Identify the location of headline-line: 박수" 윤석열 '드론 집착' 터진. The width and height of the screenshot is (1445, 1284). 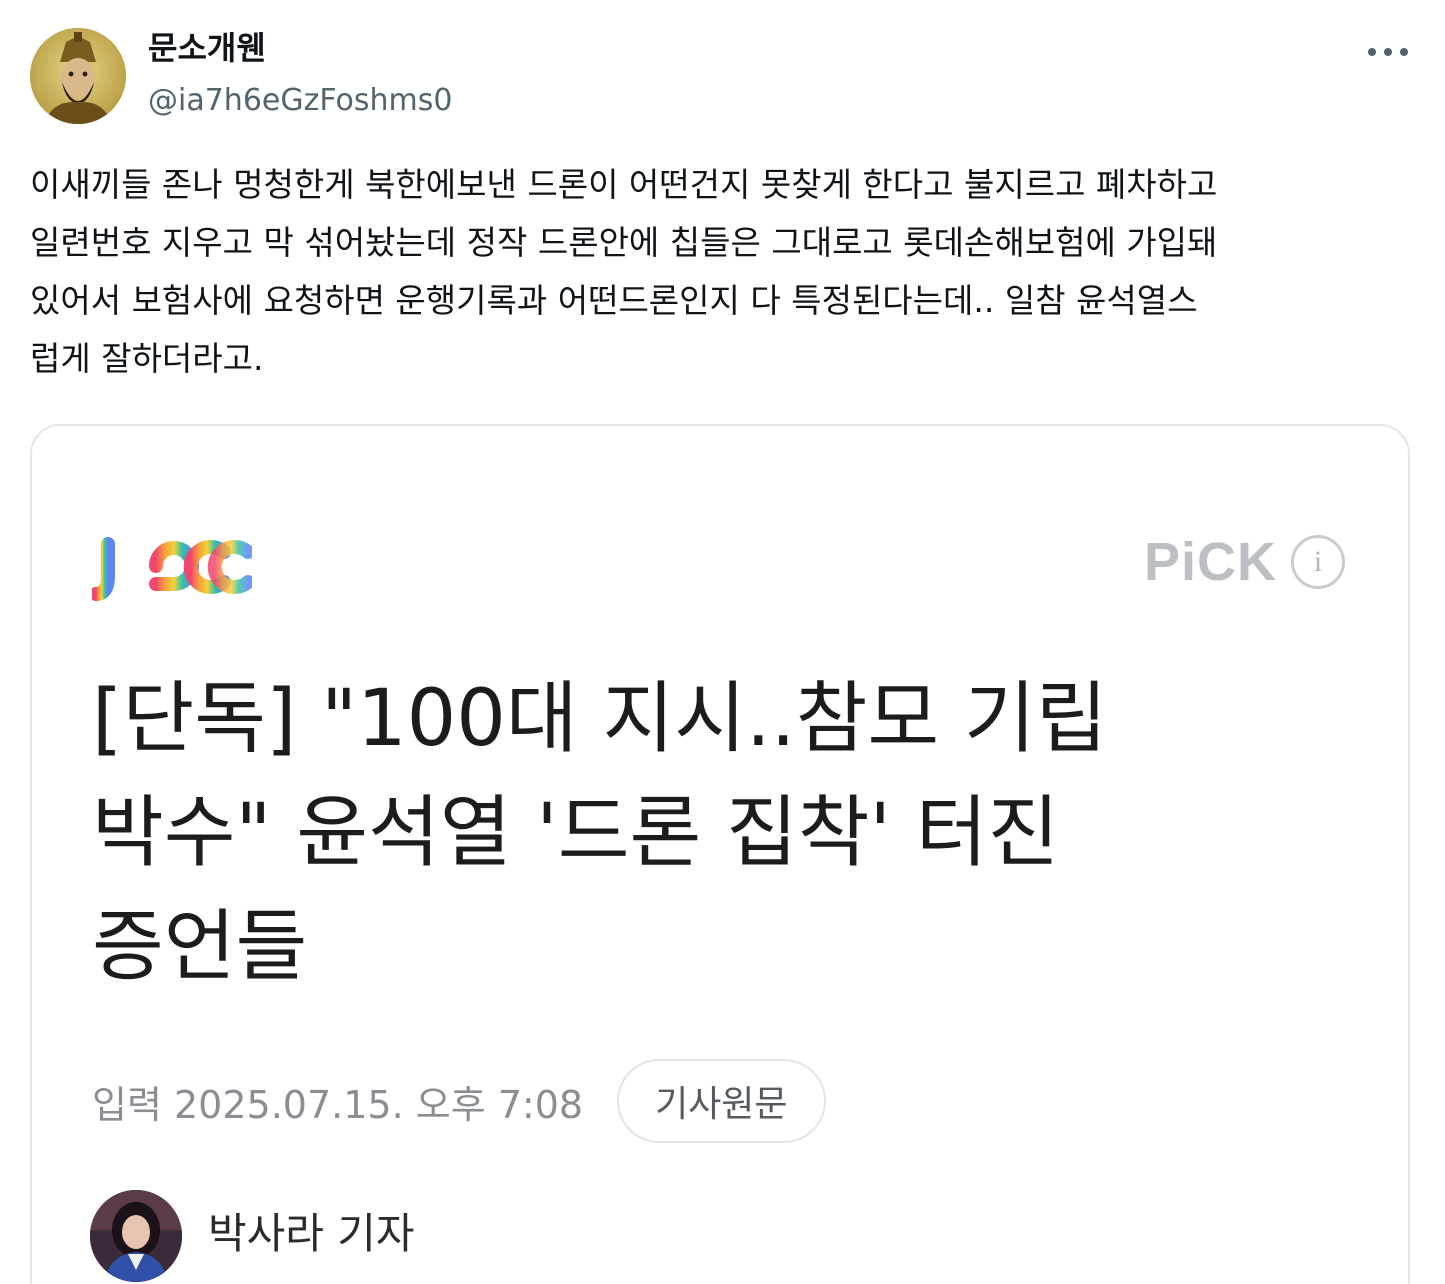
(576, 833).